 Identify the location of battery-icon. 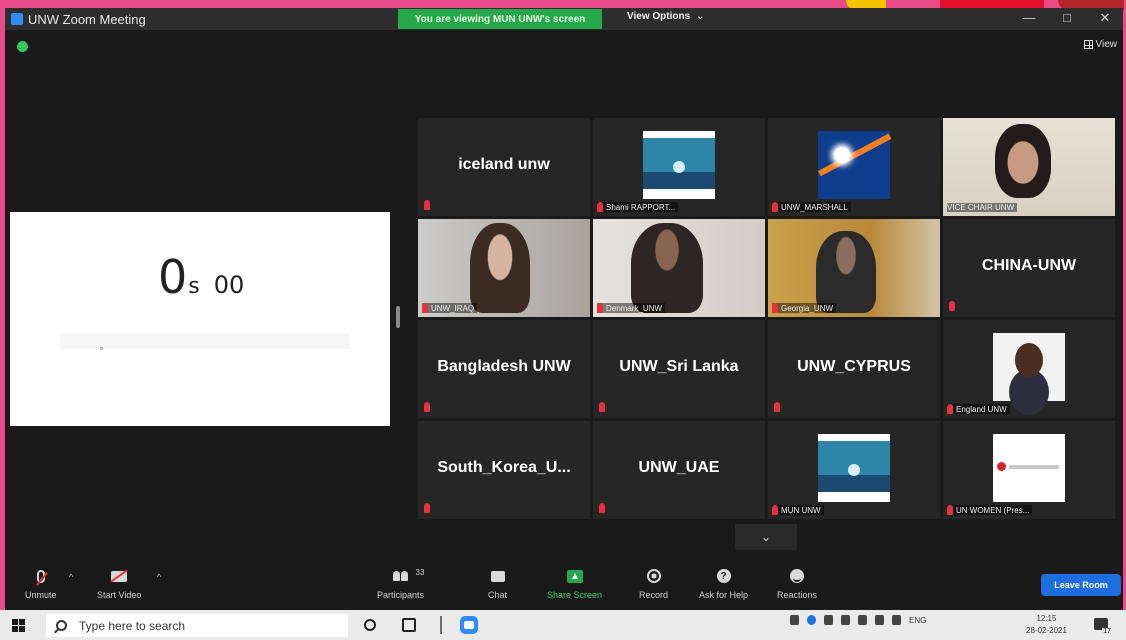
(828, 620).